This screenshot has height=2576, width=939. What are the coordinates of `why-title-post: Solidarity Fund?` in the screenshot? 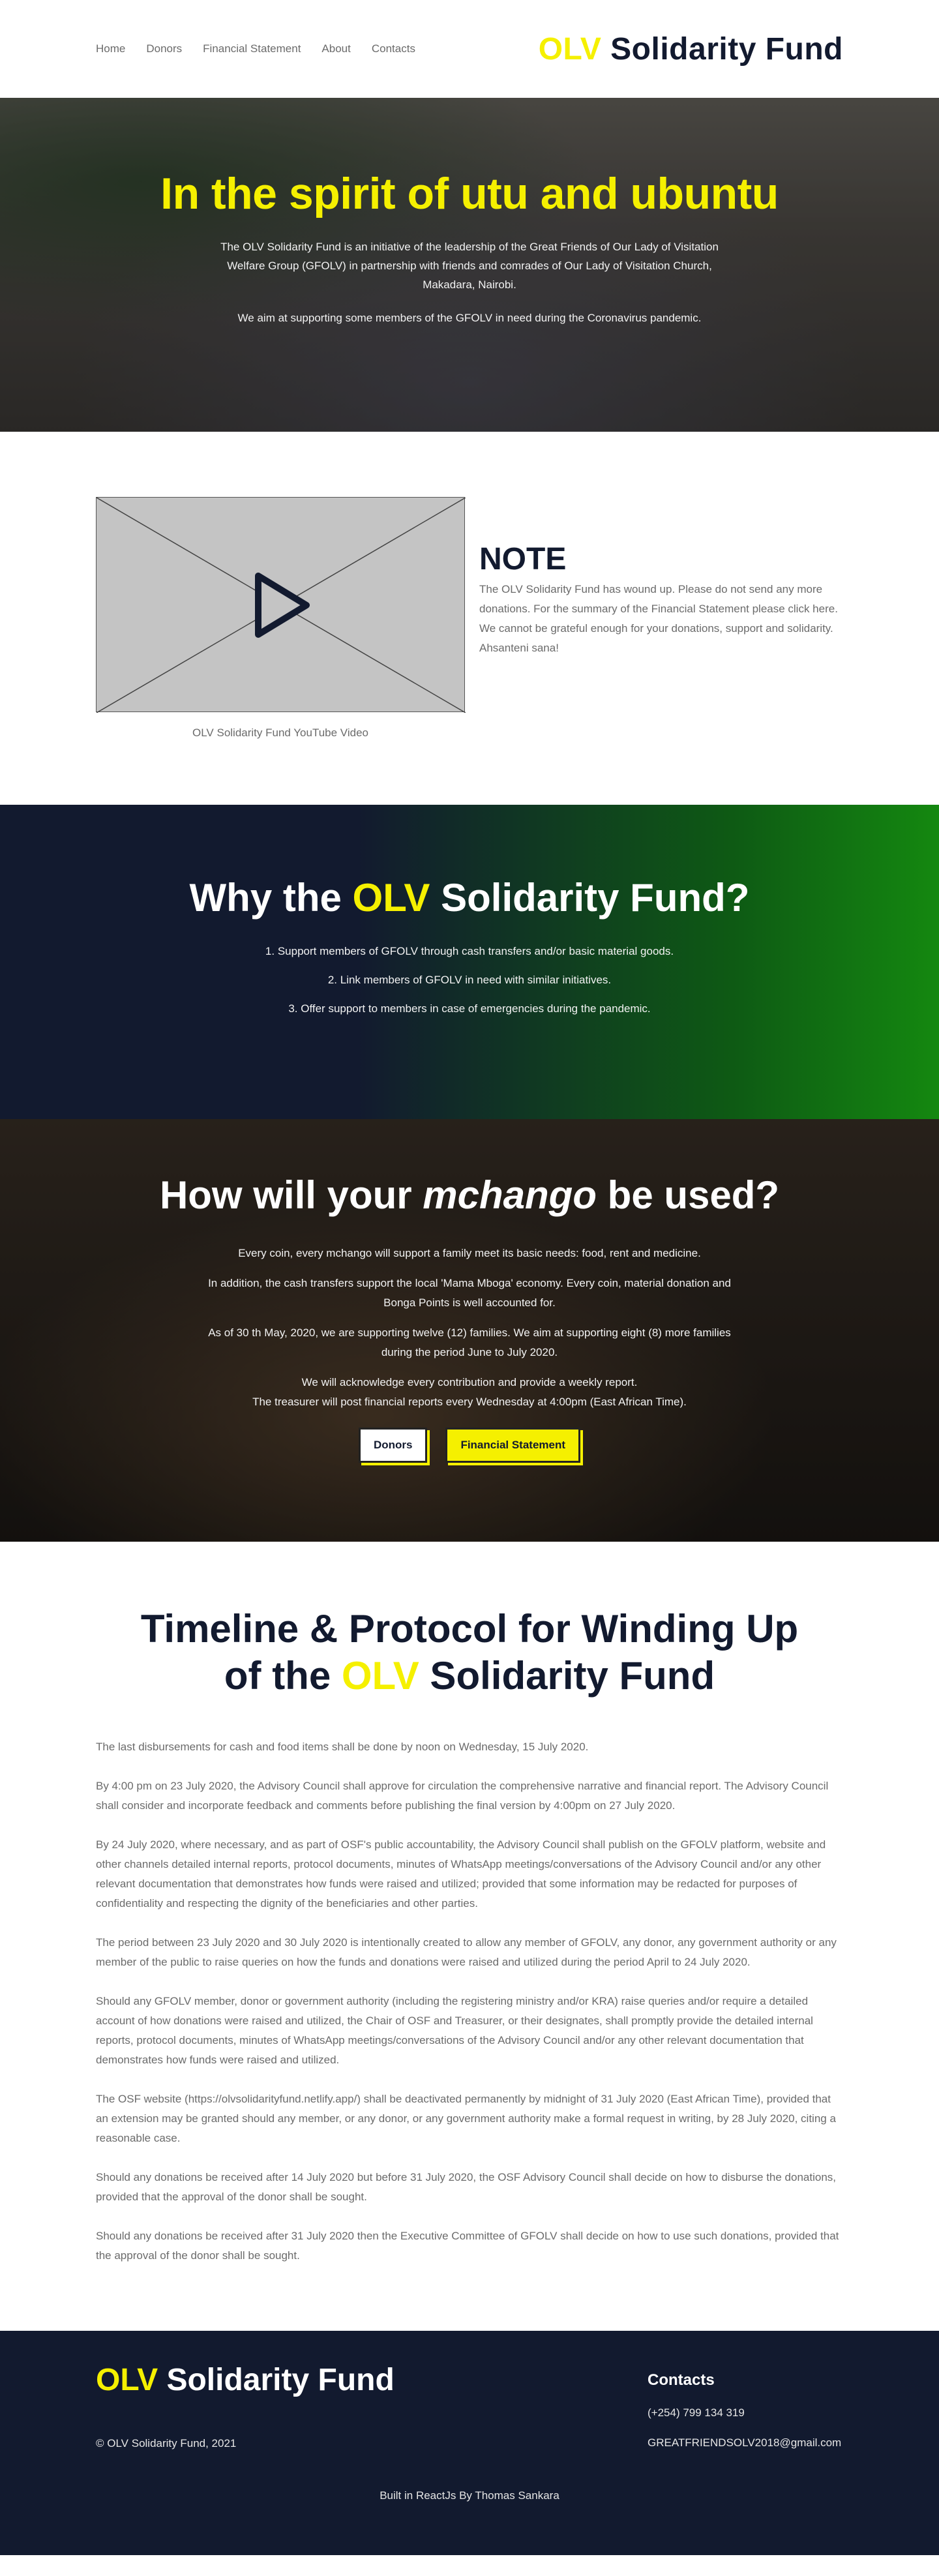 It's located at (590, 898).